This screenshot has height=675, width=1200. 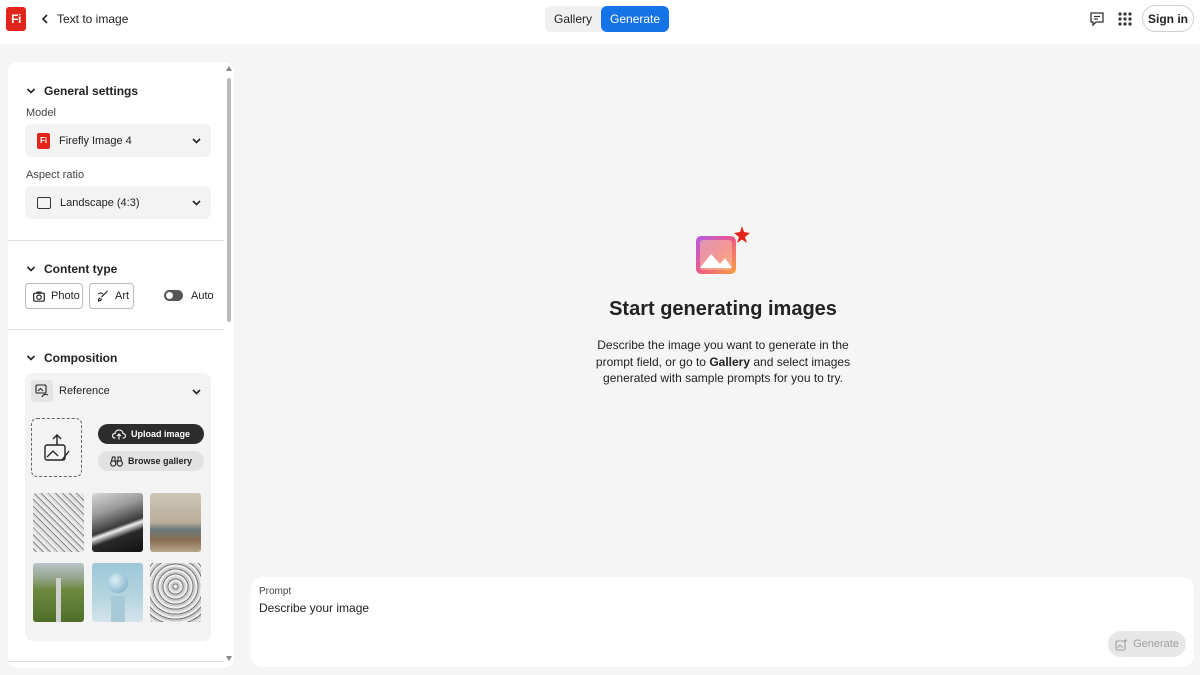 What do you see at coordinates (102, 296) in the screenshot?
I see `brush-icon` at bounding box center [102, 296].